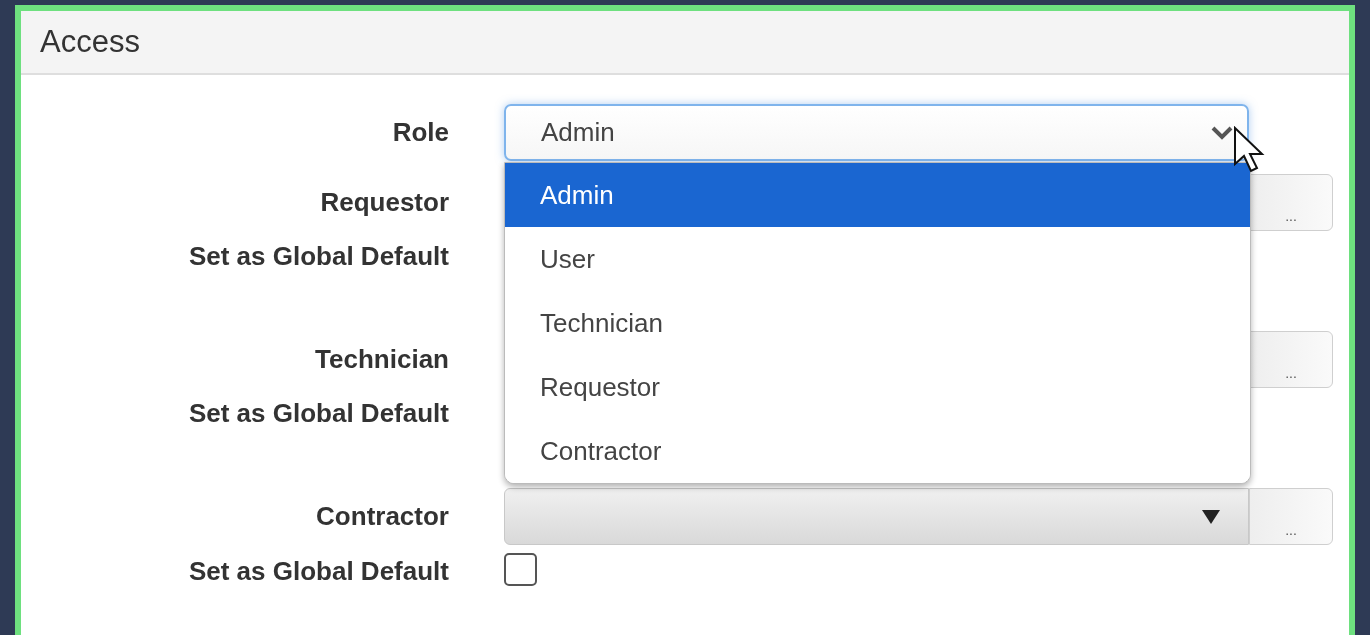 The image size is (1370, 635). What do you see at coordinates (420, 132) in the screenshot?
I see `field-label: Role` at bounding box center [420, 132].